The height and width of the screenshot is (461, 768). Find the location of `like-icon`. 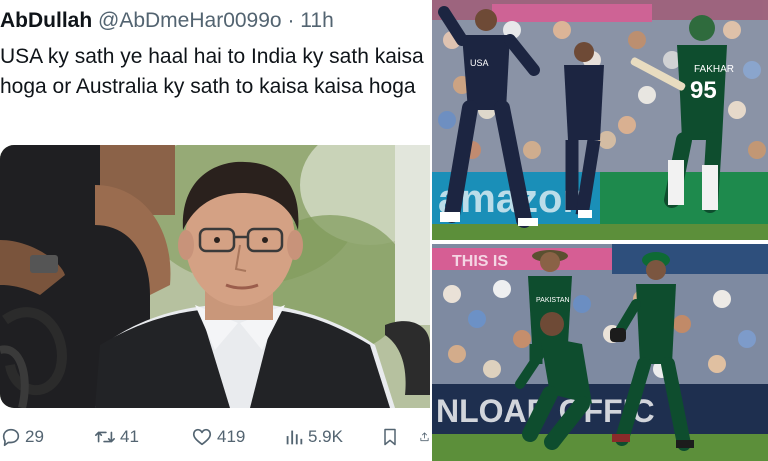

like-icon is located at coordinates (202, 437).